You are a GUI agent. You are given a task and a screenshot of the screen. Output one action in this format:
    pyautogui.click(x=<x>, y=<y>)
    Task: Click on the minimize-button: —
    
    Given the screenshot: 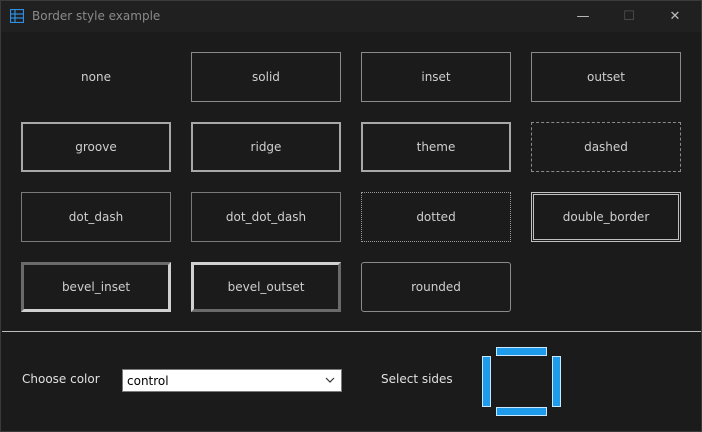 What is the action you would take?
    pyautogui.click(x=583, y=16)
    